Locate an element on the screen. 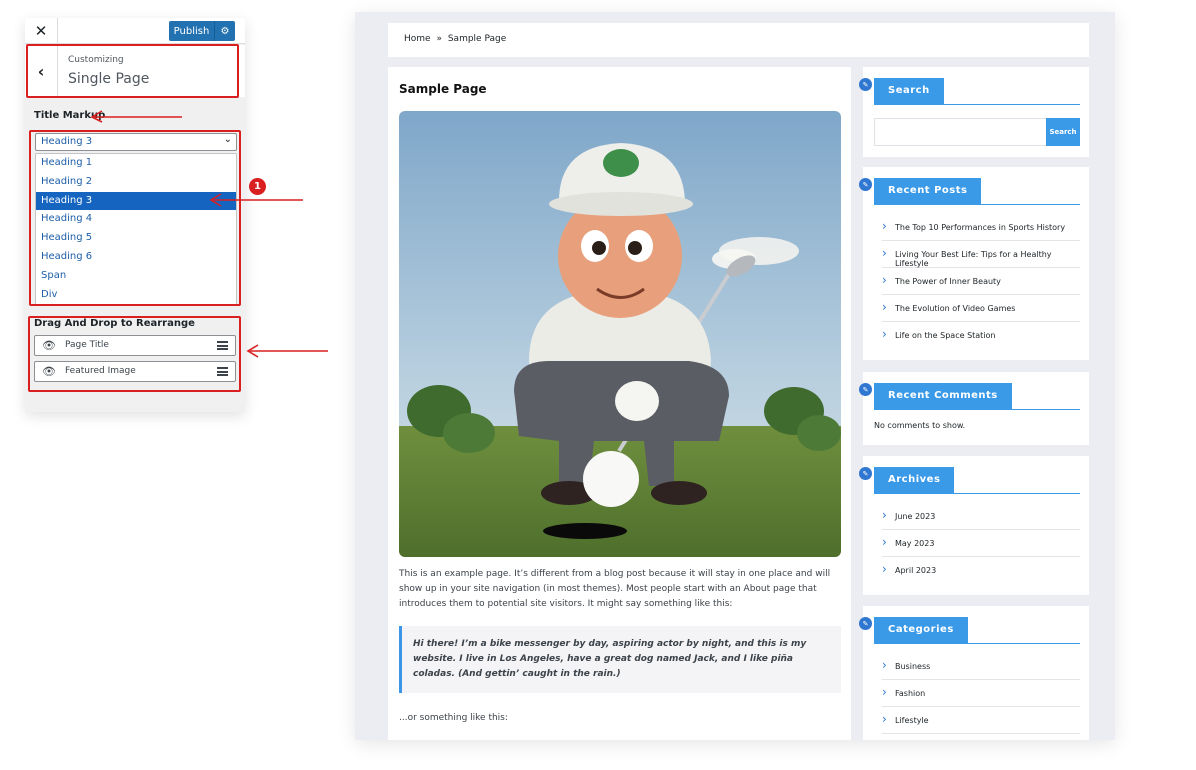 Image resolution: width=1196 pixels, height=770 pixels. widget-categories: ✎ Categories Business Fashion Lifestyle is located at coordinates (974, 673).